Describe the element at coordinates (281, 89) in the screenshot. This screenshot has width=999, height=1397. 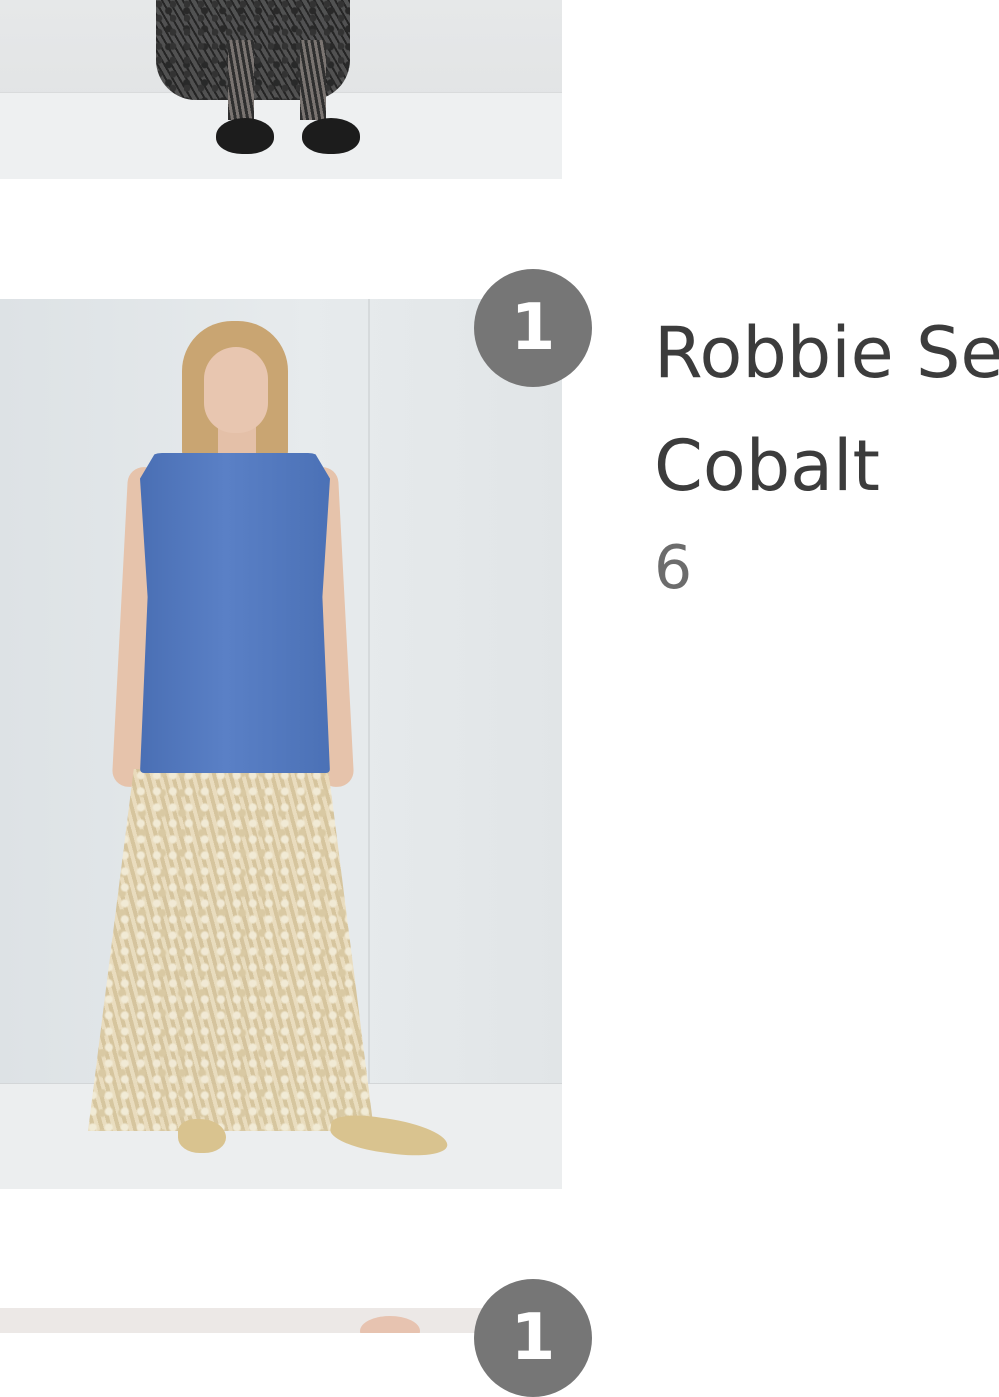
I see `product-image-previous` at that location.